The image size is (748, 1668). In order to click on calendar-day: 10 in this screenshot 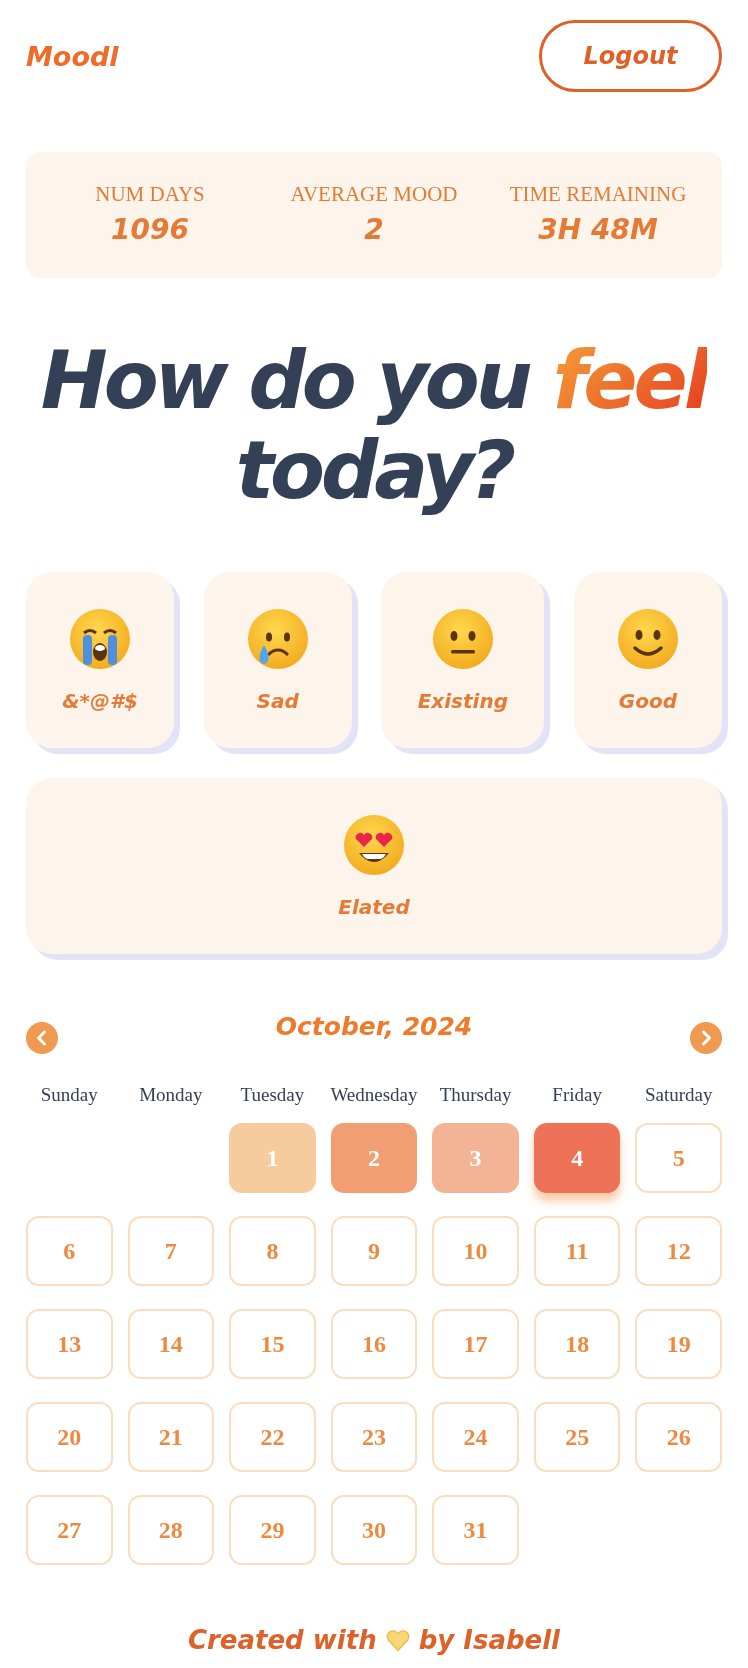, I will do `click(475, 1251)`.